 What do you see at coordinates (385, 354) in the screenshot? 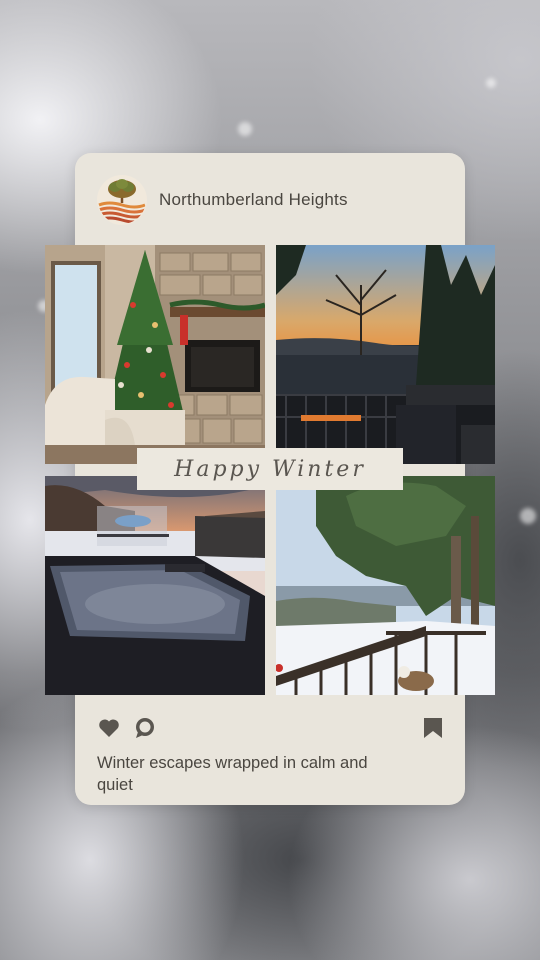
I see `photo-sunset-deck` at bounding box center [385, 354].